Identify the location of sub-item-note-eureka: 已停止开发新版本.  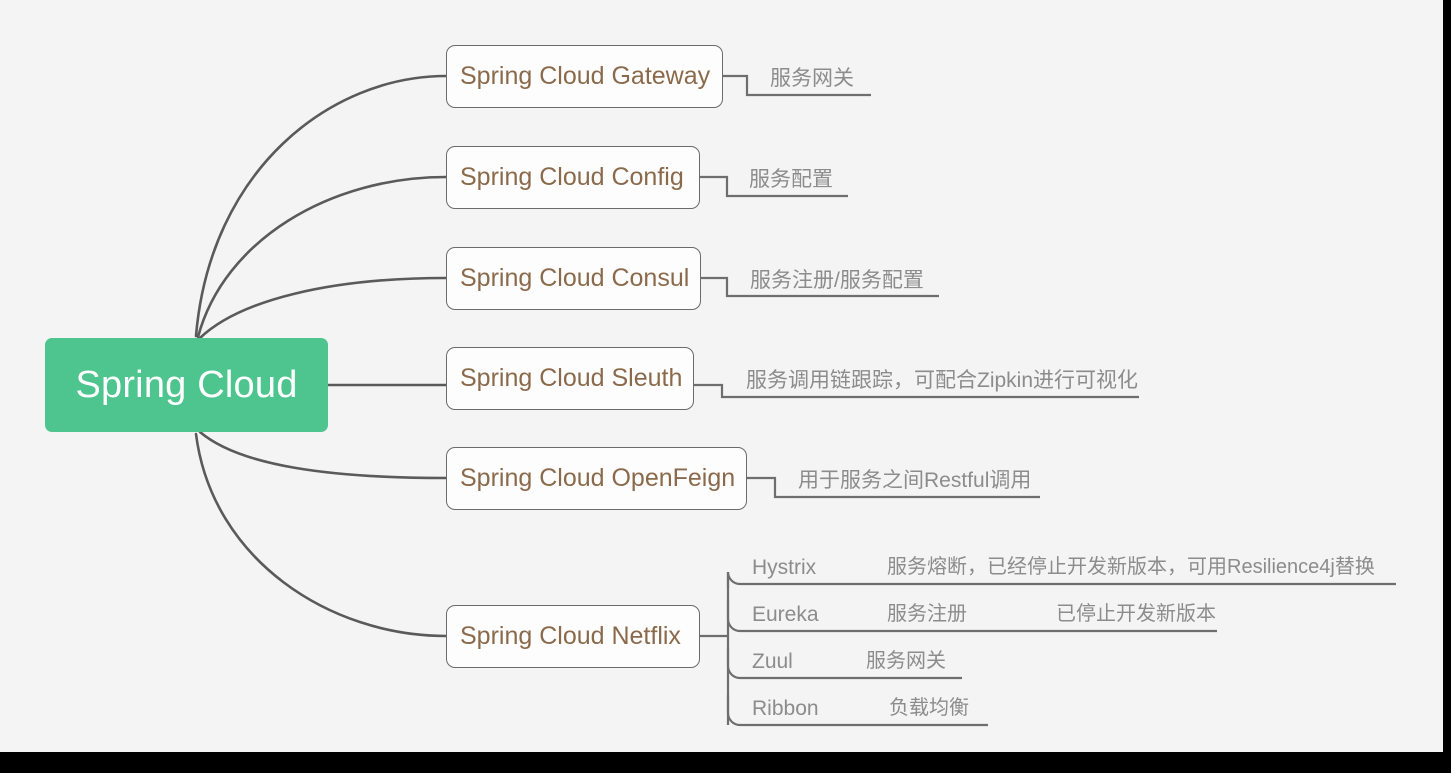
(1136, 614).